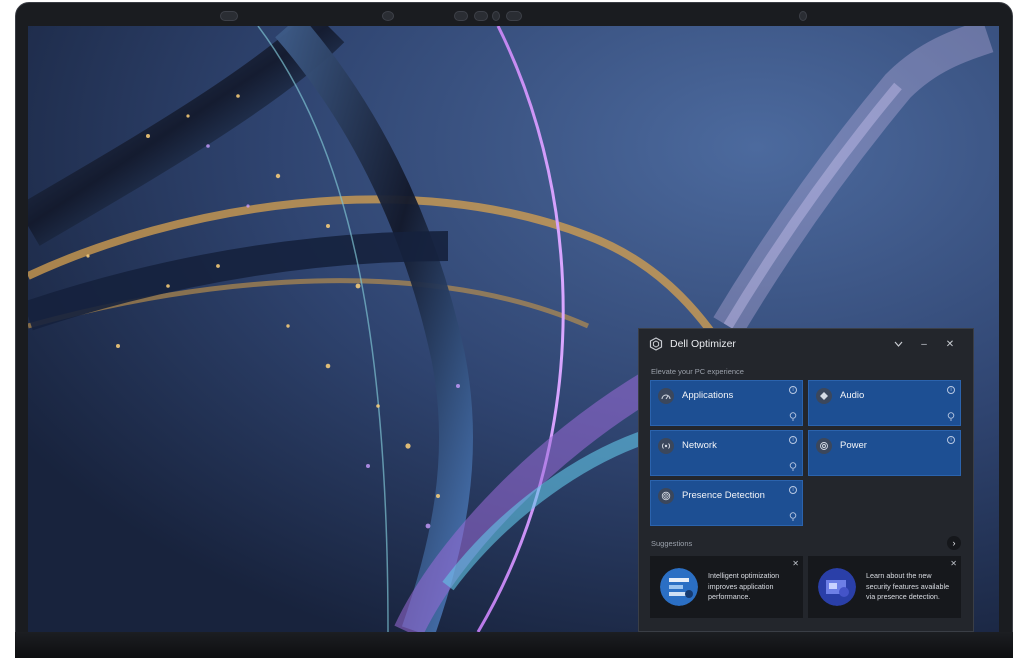 Image resolution: width=1028 pixels, height=658 pixels. I want to click on presence-security-illustration, so click(837, 587).